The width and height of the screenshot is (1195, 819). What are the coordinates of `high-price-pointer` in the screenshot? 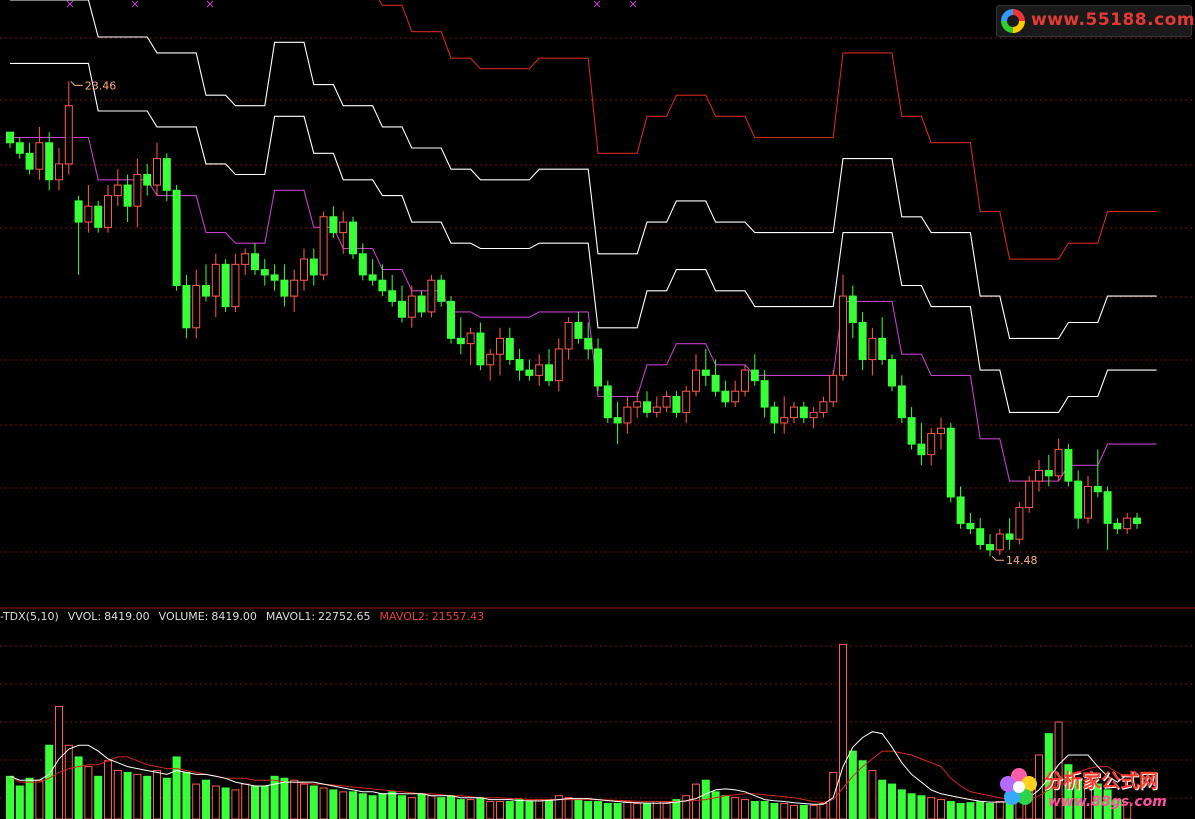 It's located at (76, 83).